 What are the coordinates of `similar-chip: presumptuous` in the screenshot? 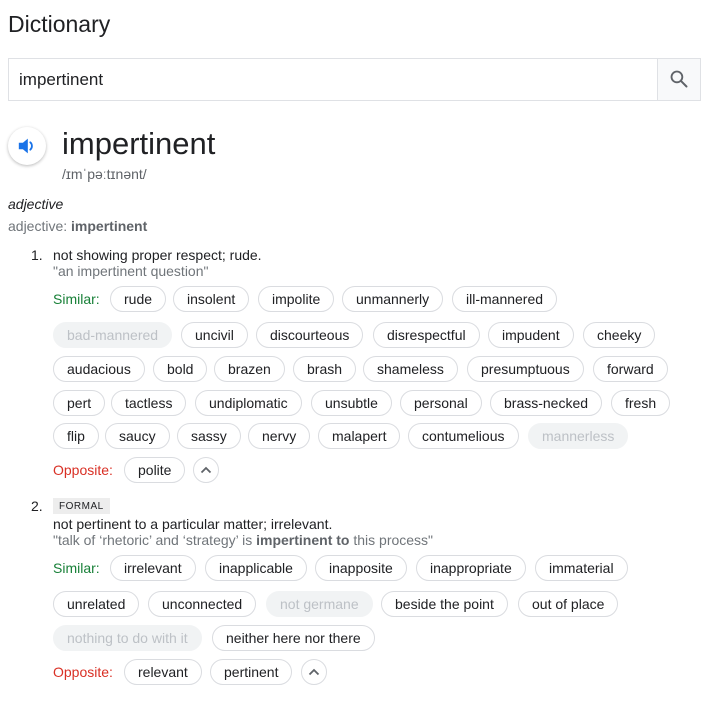 It's located at (525, 369).